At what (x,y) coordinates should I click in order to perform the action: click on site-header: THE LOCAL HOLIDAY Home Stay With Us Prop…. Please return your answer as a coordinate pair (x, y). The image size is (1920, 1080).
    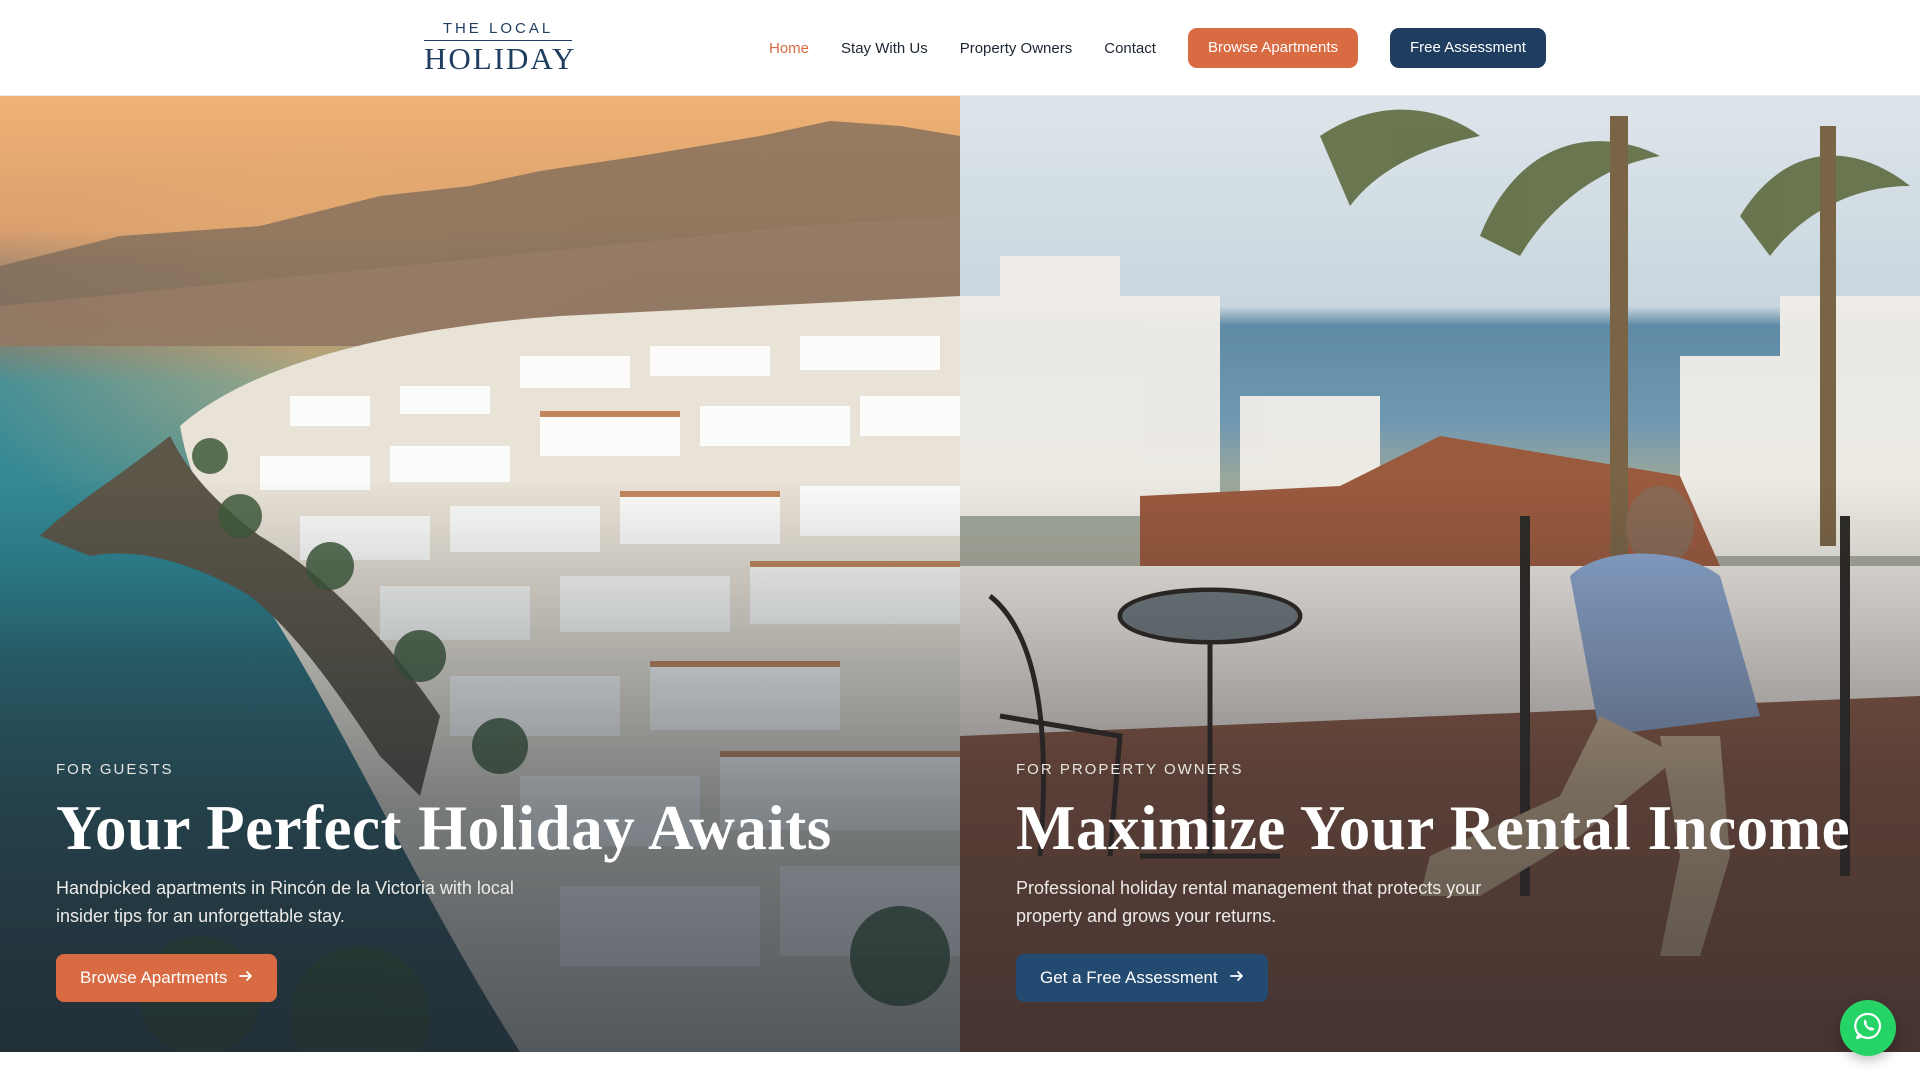
    Looking at the image, I should click on (960, 48).